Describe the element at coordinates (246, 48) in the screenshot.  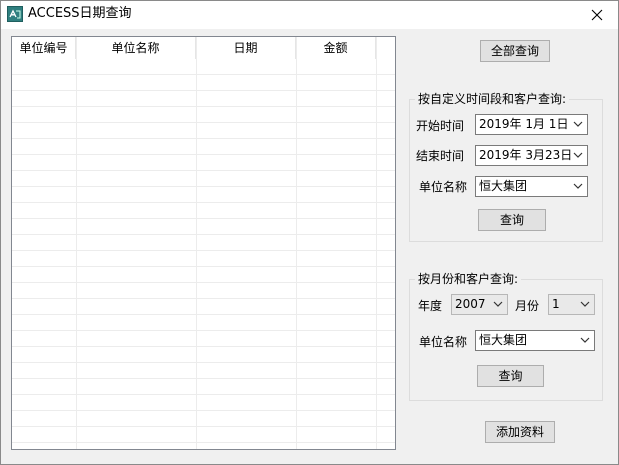
I see `column-header-date: 日期` at that location.